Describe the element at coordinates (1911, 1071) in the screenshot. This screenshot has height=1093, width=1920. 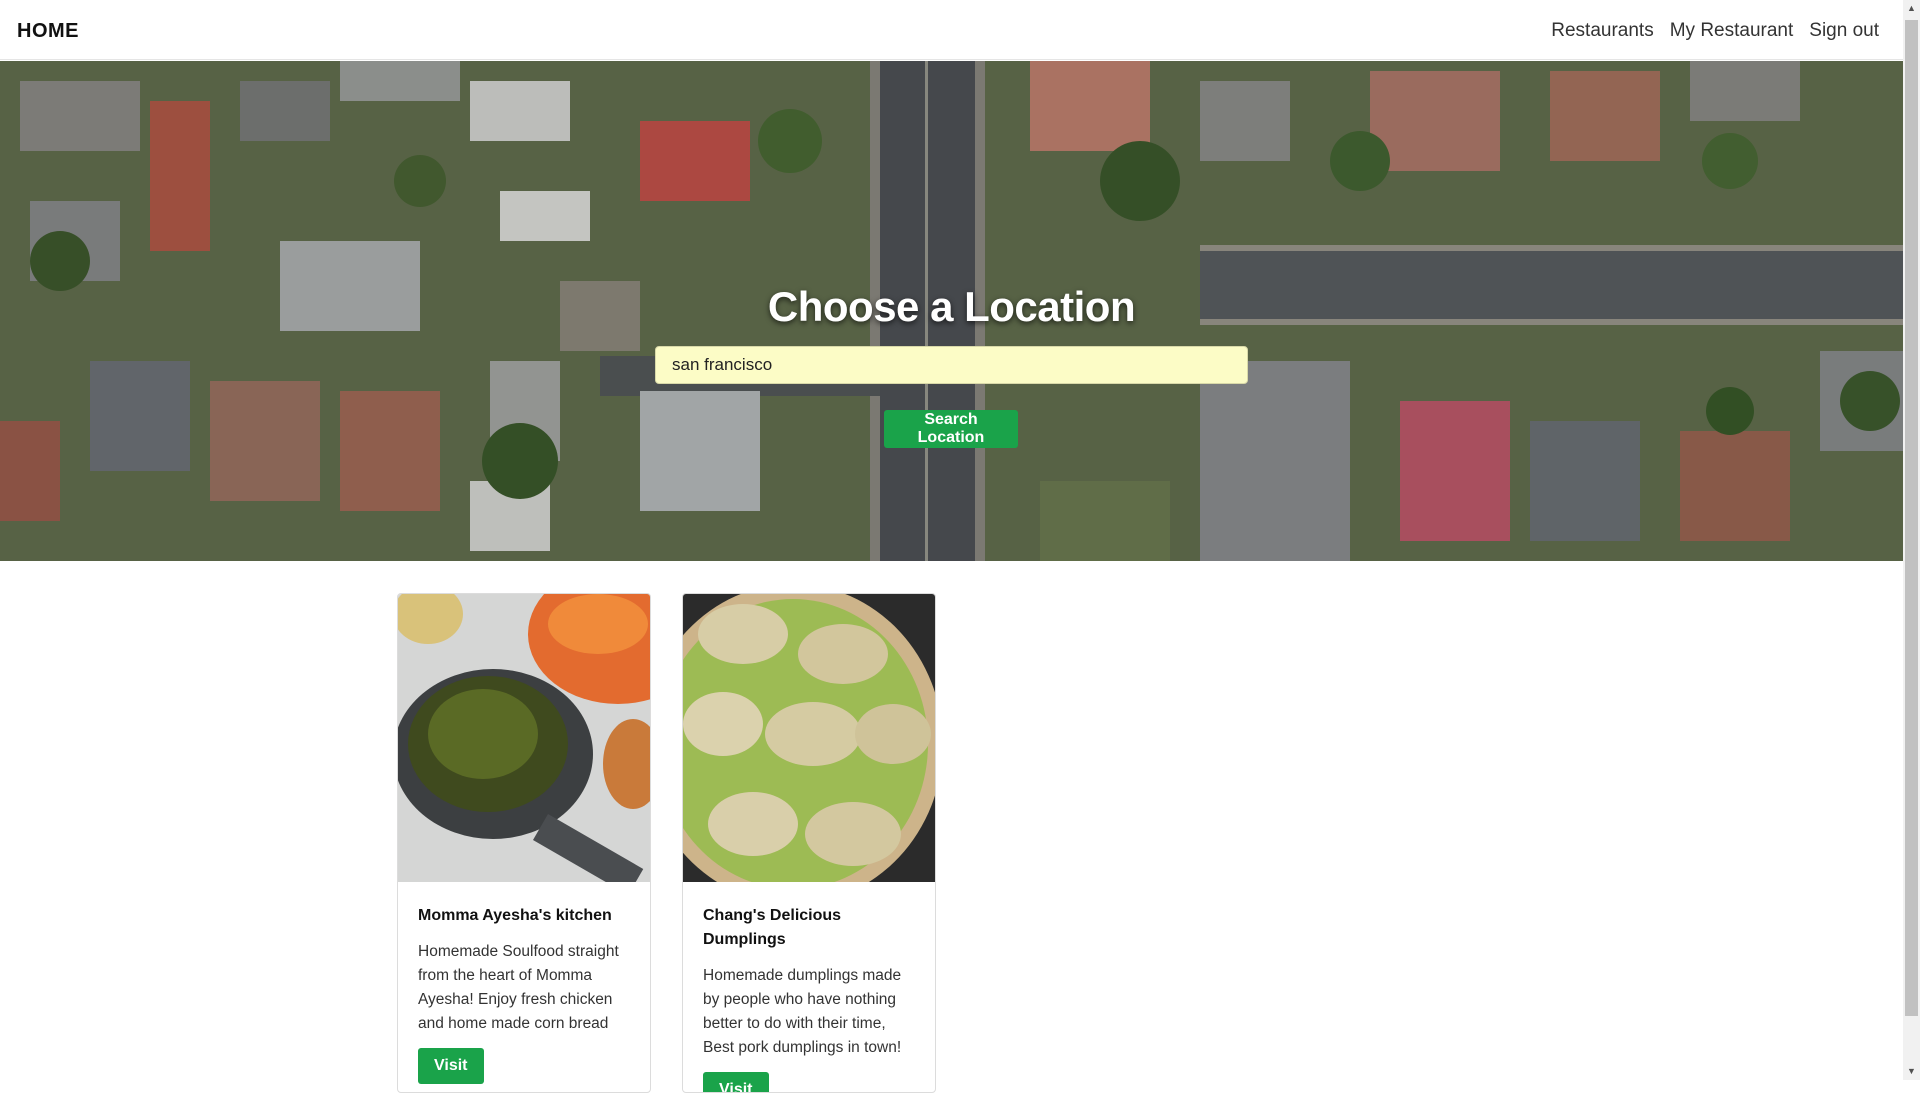
I see `scroll-down-arrow-icon: ▼` at that location.